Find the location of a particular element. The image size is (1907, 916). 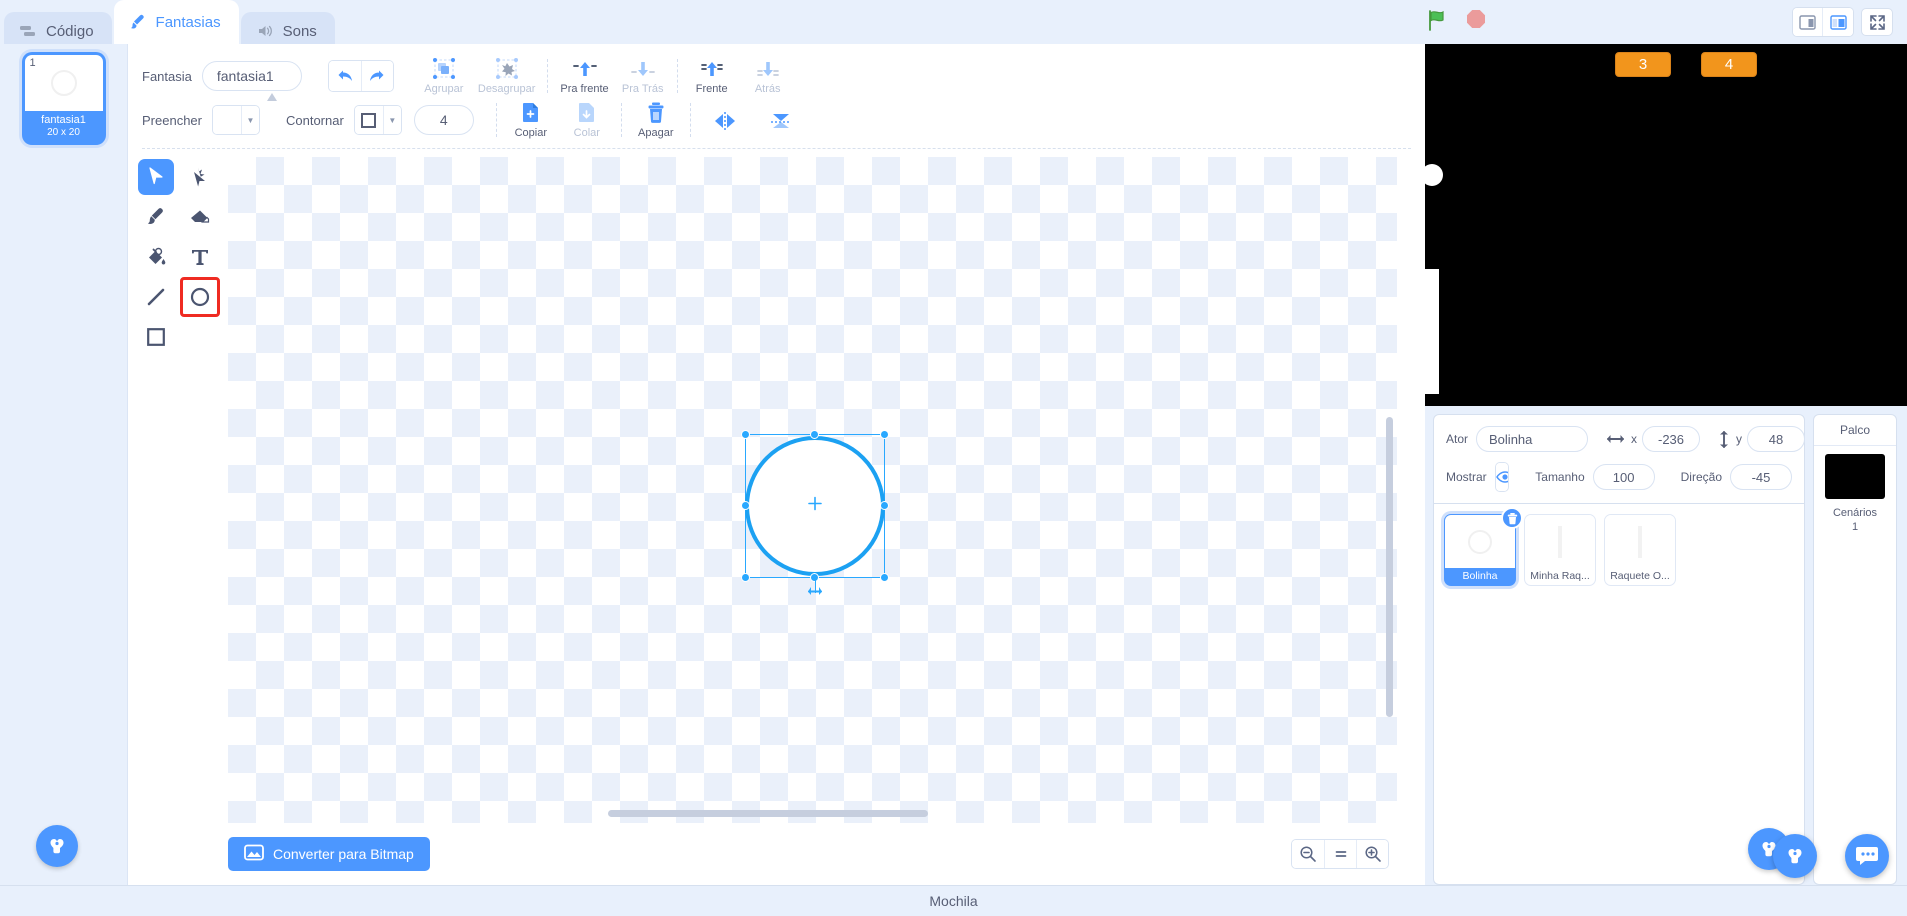

sprite-x-input is located at coordinates (1671, 439).